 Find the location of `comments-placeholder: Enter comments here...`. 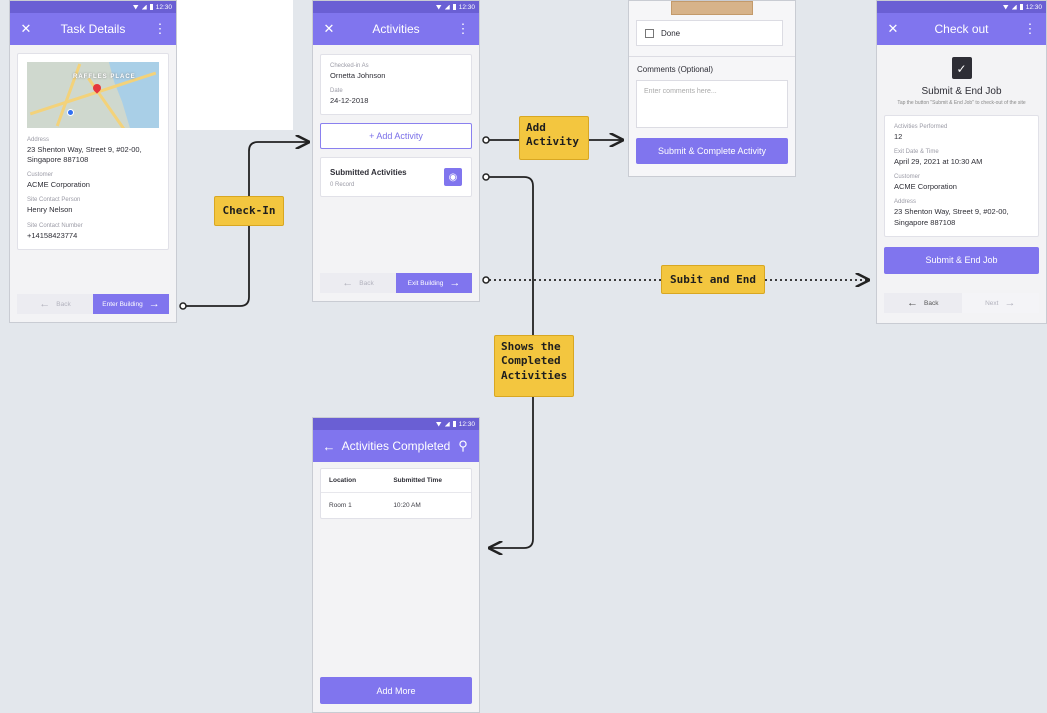

comments-placeholder: Enter comments here... is located at coordinates (680, 91).